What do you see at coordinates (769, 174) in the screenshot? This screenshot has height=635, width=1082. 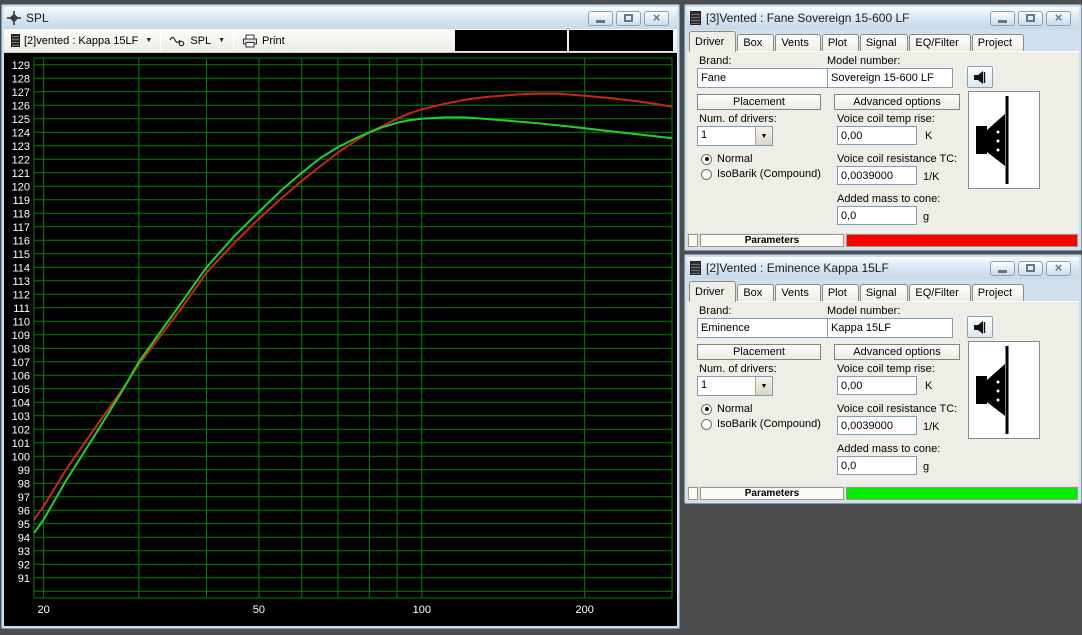 I see `radio-isobarik-label: IsoBarik (Compound)` at bounding box center [769, 174].